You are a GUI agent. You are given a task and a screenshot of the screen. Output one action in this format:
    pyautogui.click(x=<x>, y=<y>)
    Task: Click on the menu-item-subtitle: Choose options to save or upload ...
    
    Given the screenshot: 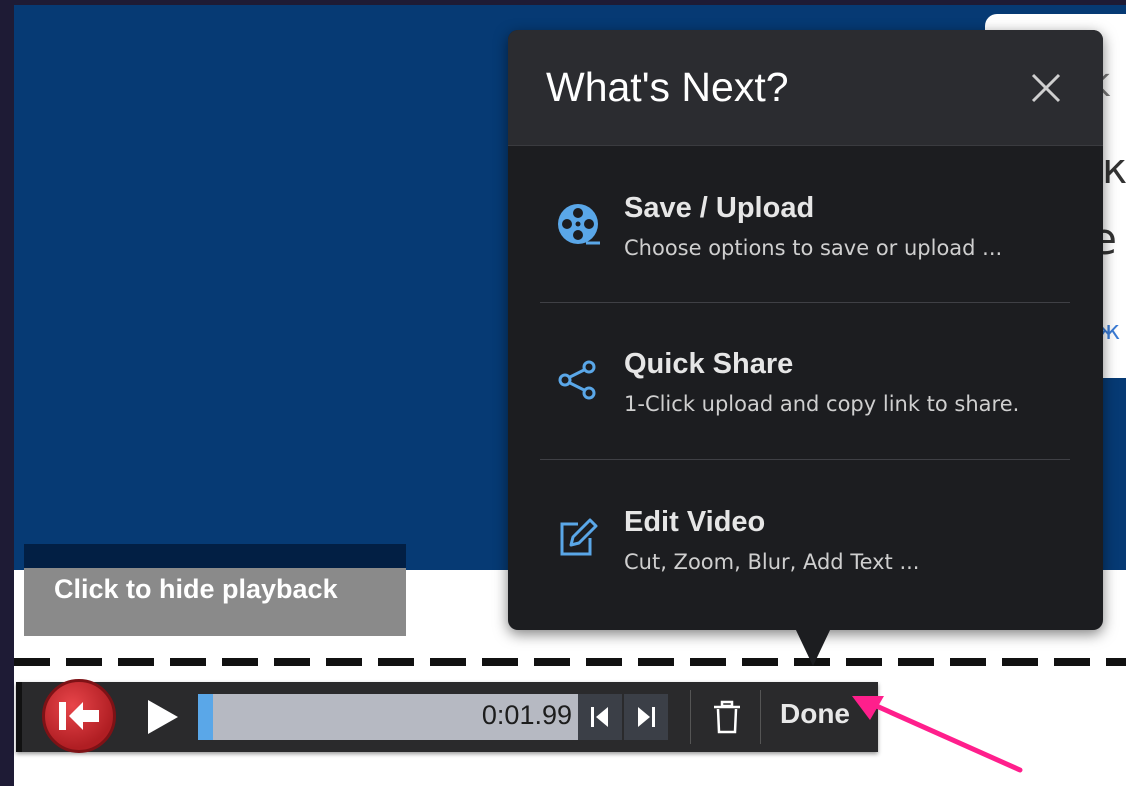 What is the action you would take?
    pyautogui.click(x=813, y=248)
    